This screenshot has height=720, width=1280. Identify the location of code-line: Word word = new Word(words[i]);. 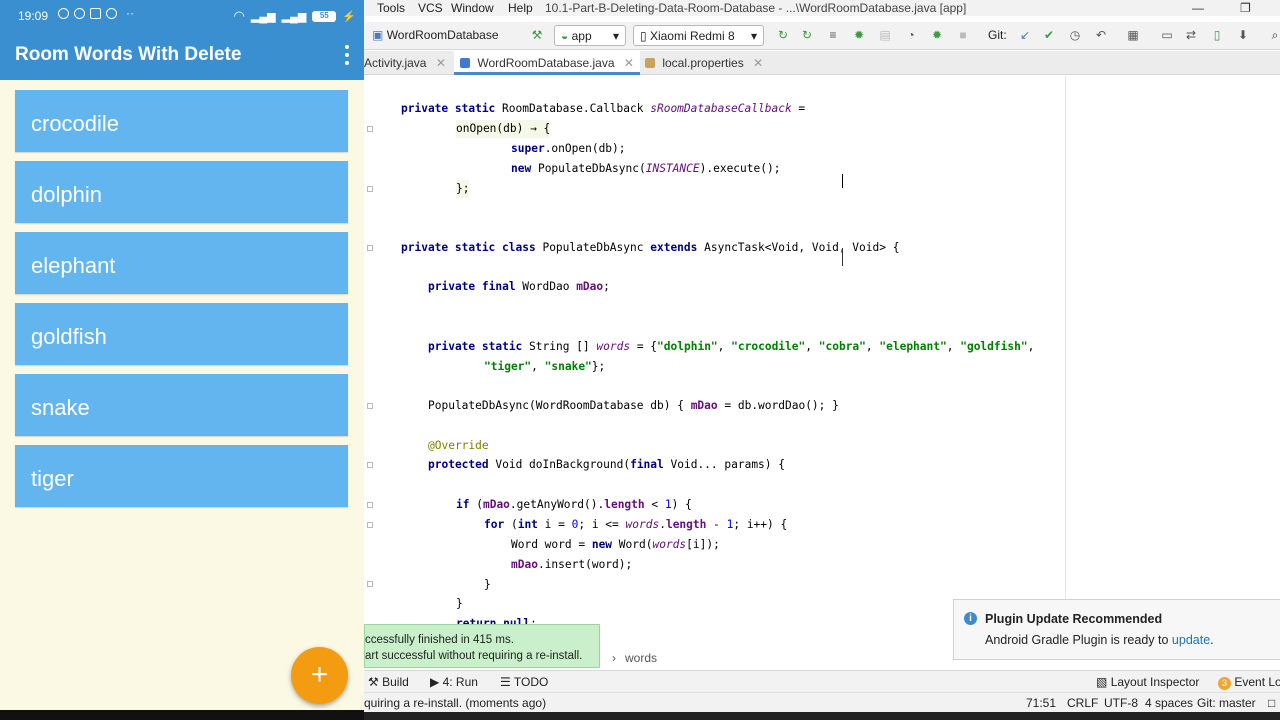
(615, 544).